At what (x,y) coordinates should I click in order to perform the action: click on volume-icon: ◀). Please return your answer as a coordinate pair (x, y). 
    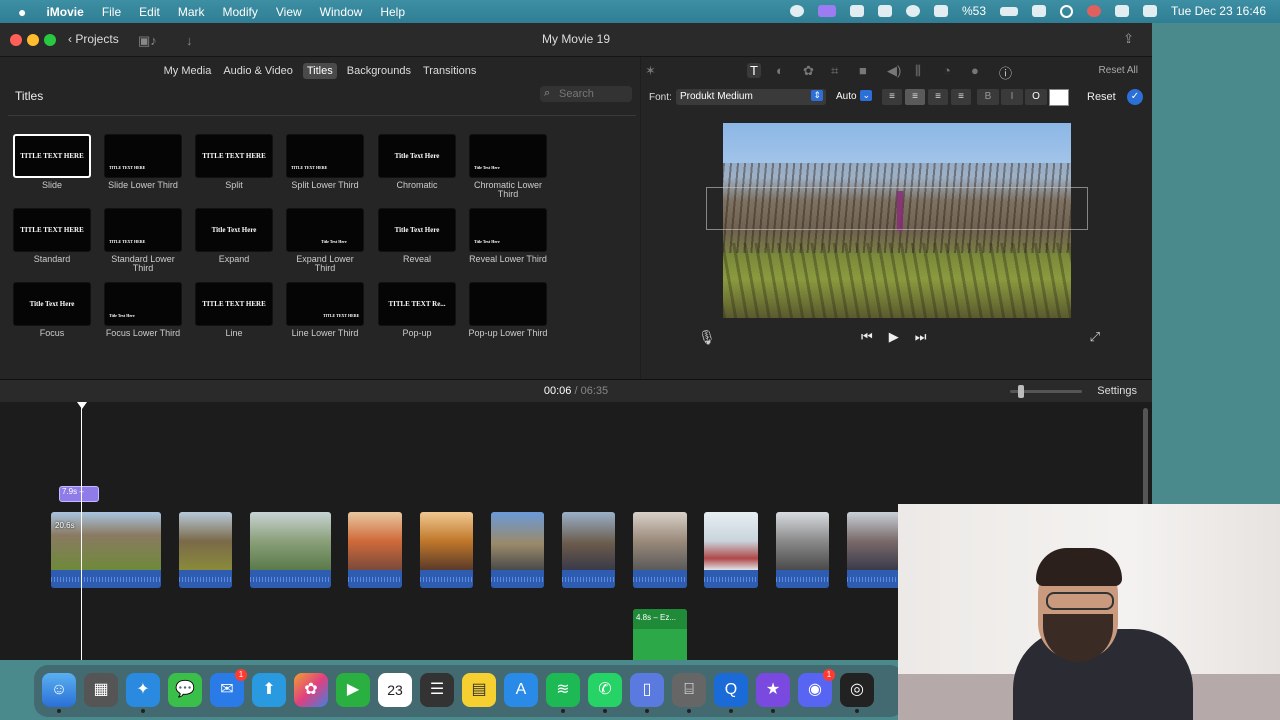
    Looking at the image, I should click on (894, 71).